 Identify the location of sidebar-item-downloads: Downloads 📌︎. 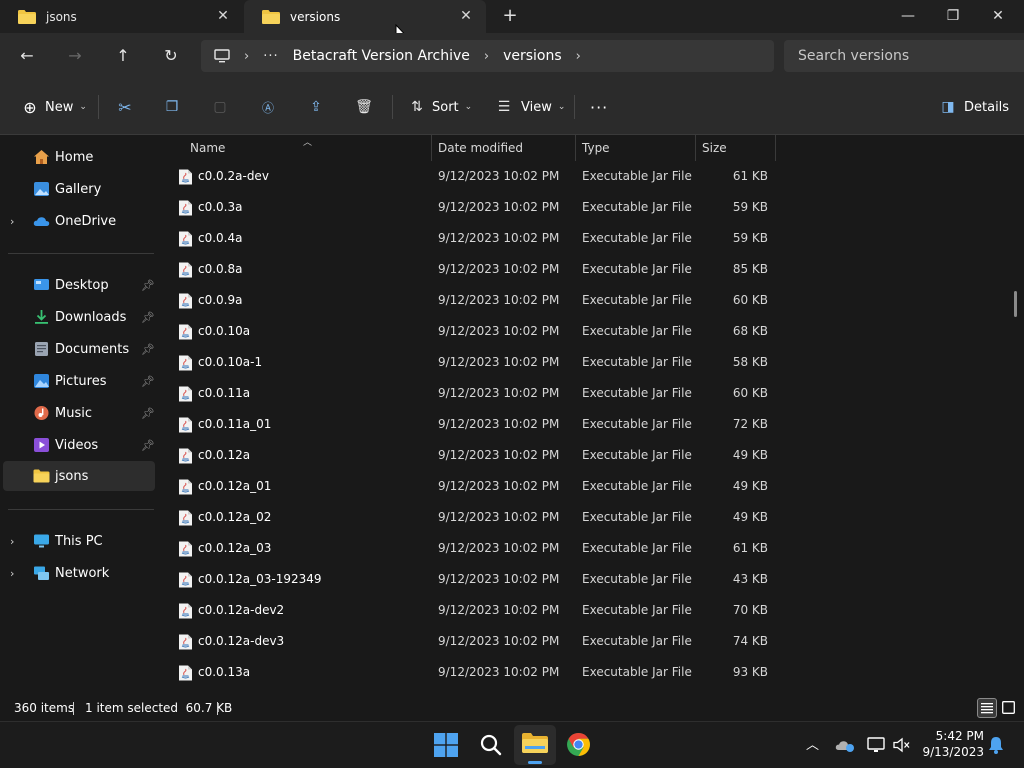
(78, 317).